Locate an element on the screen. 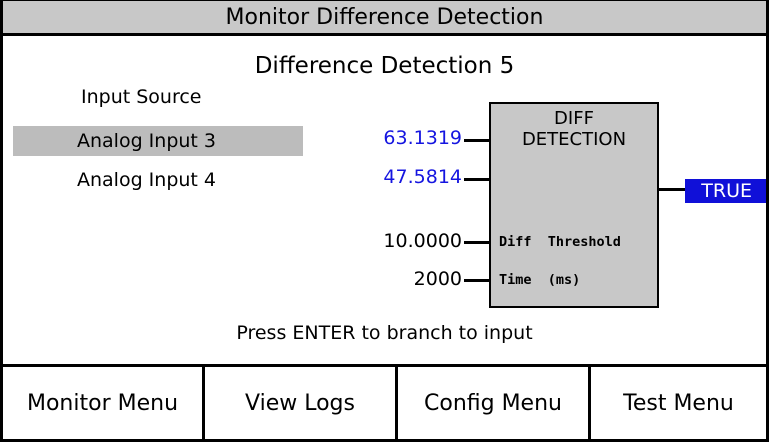 This screenshot has height=442, width=769. input-label: Analog Input 3 is located at coordinates (147, 141).